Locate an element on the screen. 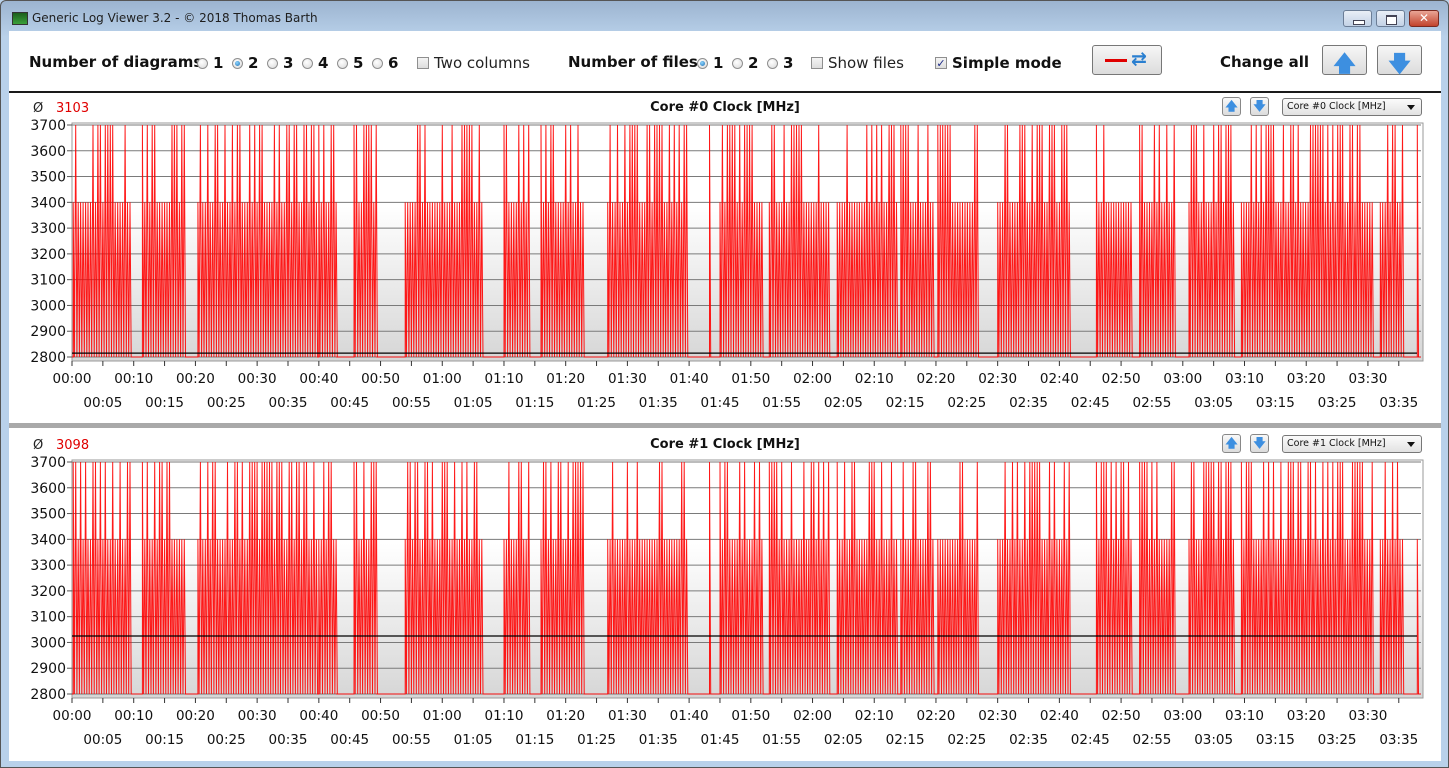  x-tick-label: 02:30 is located at coordinates (997, 379).